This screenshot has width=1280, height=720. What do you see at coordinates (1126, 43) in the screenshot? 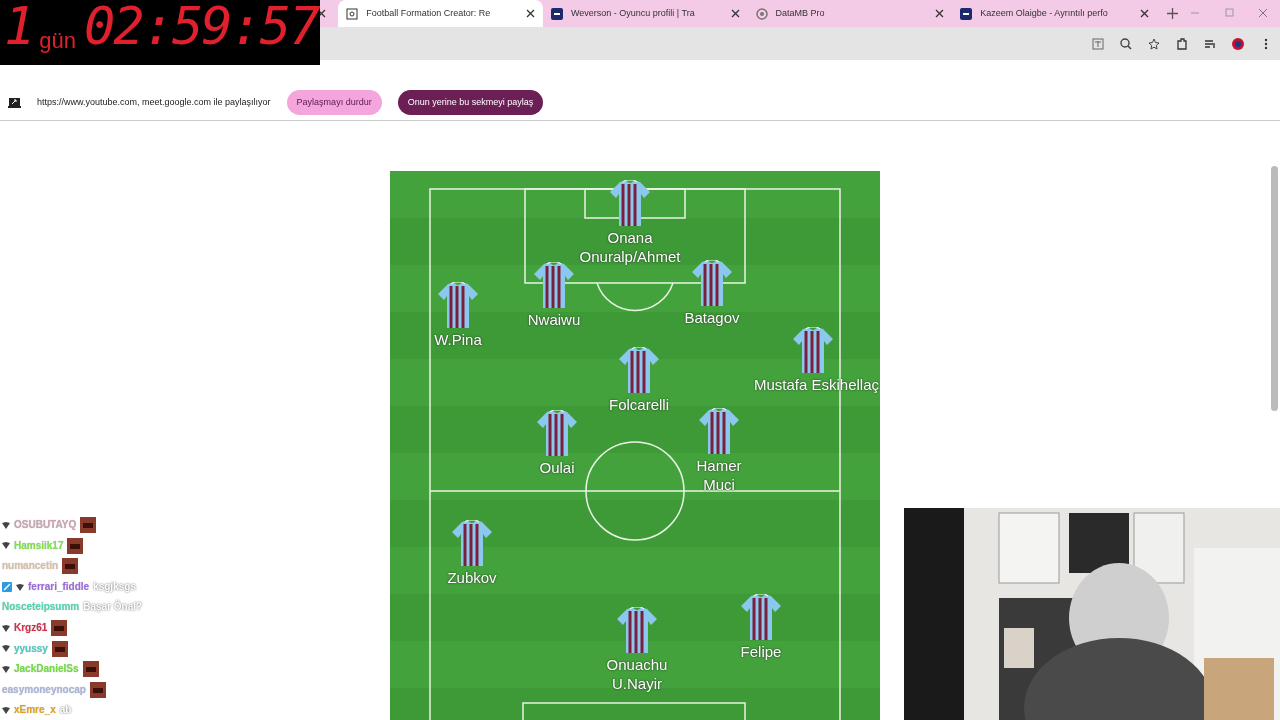
I see `zoom-icon` at bounding box center [1126, 43].